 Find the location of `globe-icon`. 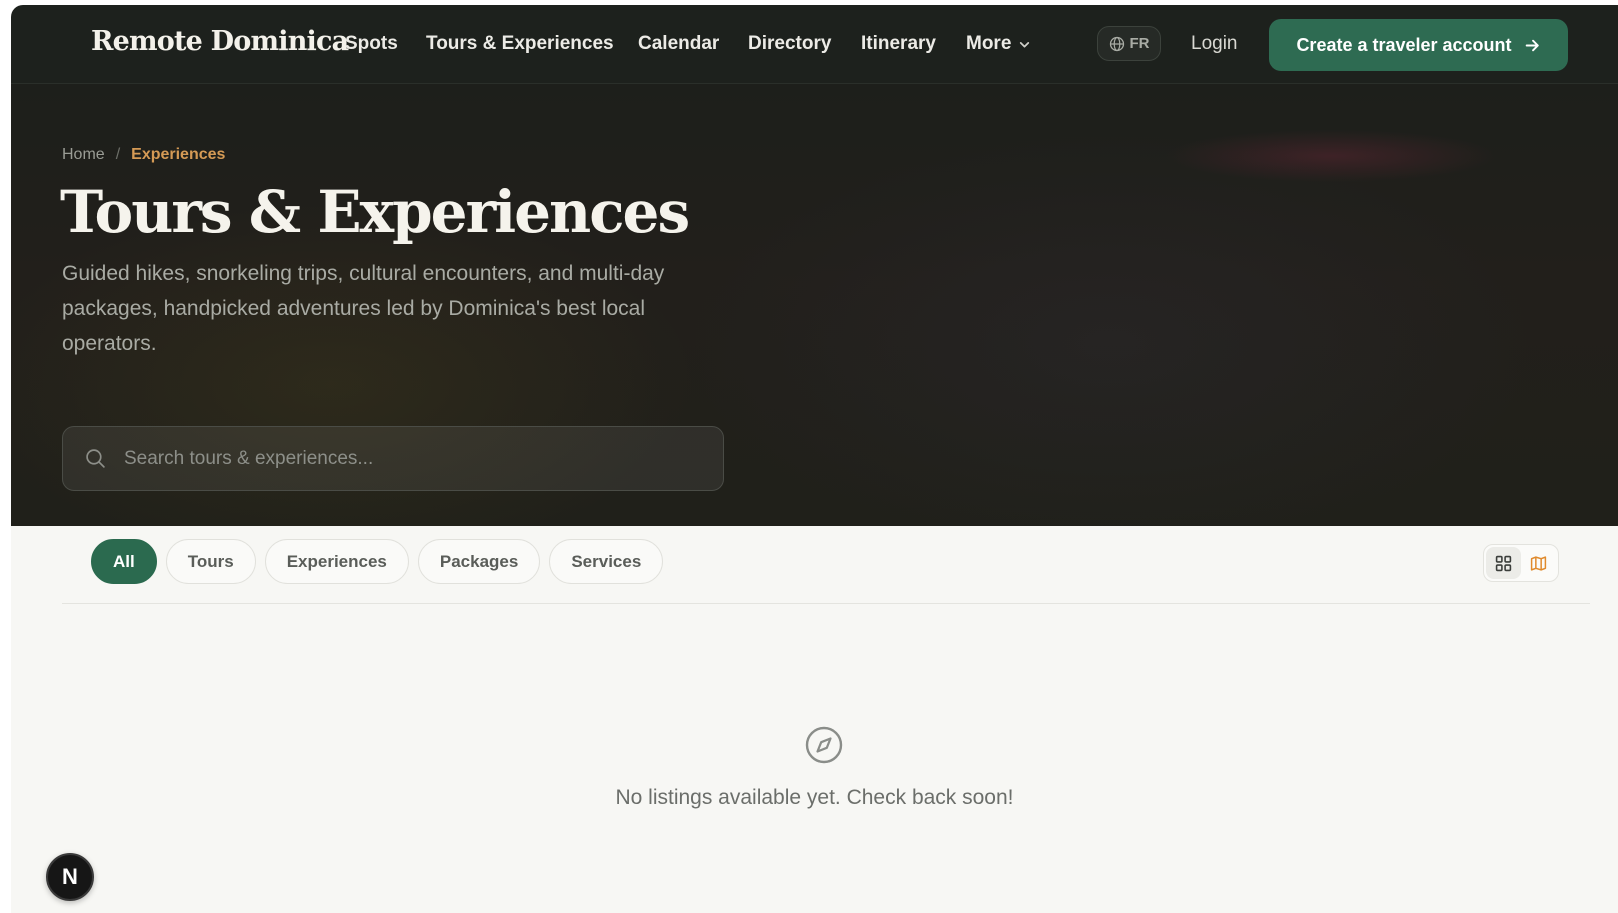

globe-icon is located at coordinates (1116, 43).